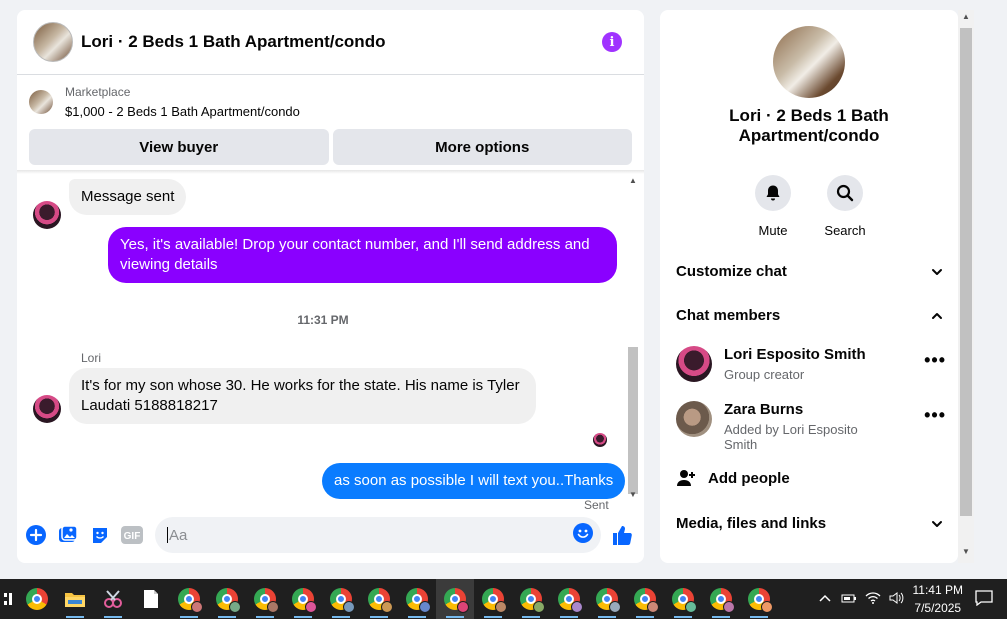 This screenshot has width=1007, height=619. Describe the element at coordinates (37, 599) in the screenshot. I see `chrome-icon` at that location.